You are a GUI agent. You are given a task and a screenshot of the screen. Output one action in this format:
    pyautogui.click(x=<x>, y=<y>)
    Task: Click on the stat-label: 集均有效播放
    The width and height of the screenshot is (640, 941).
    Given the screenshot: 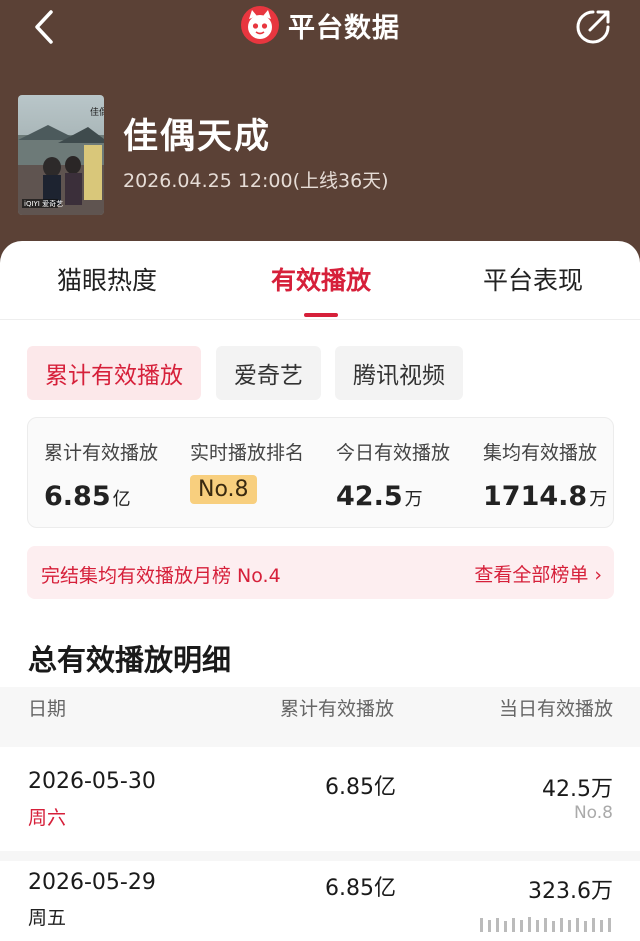 What is the action you would take?
    pyautogui.click(x=540, y=453)
    